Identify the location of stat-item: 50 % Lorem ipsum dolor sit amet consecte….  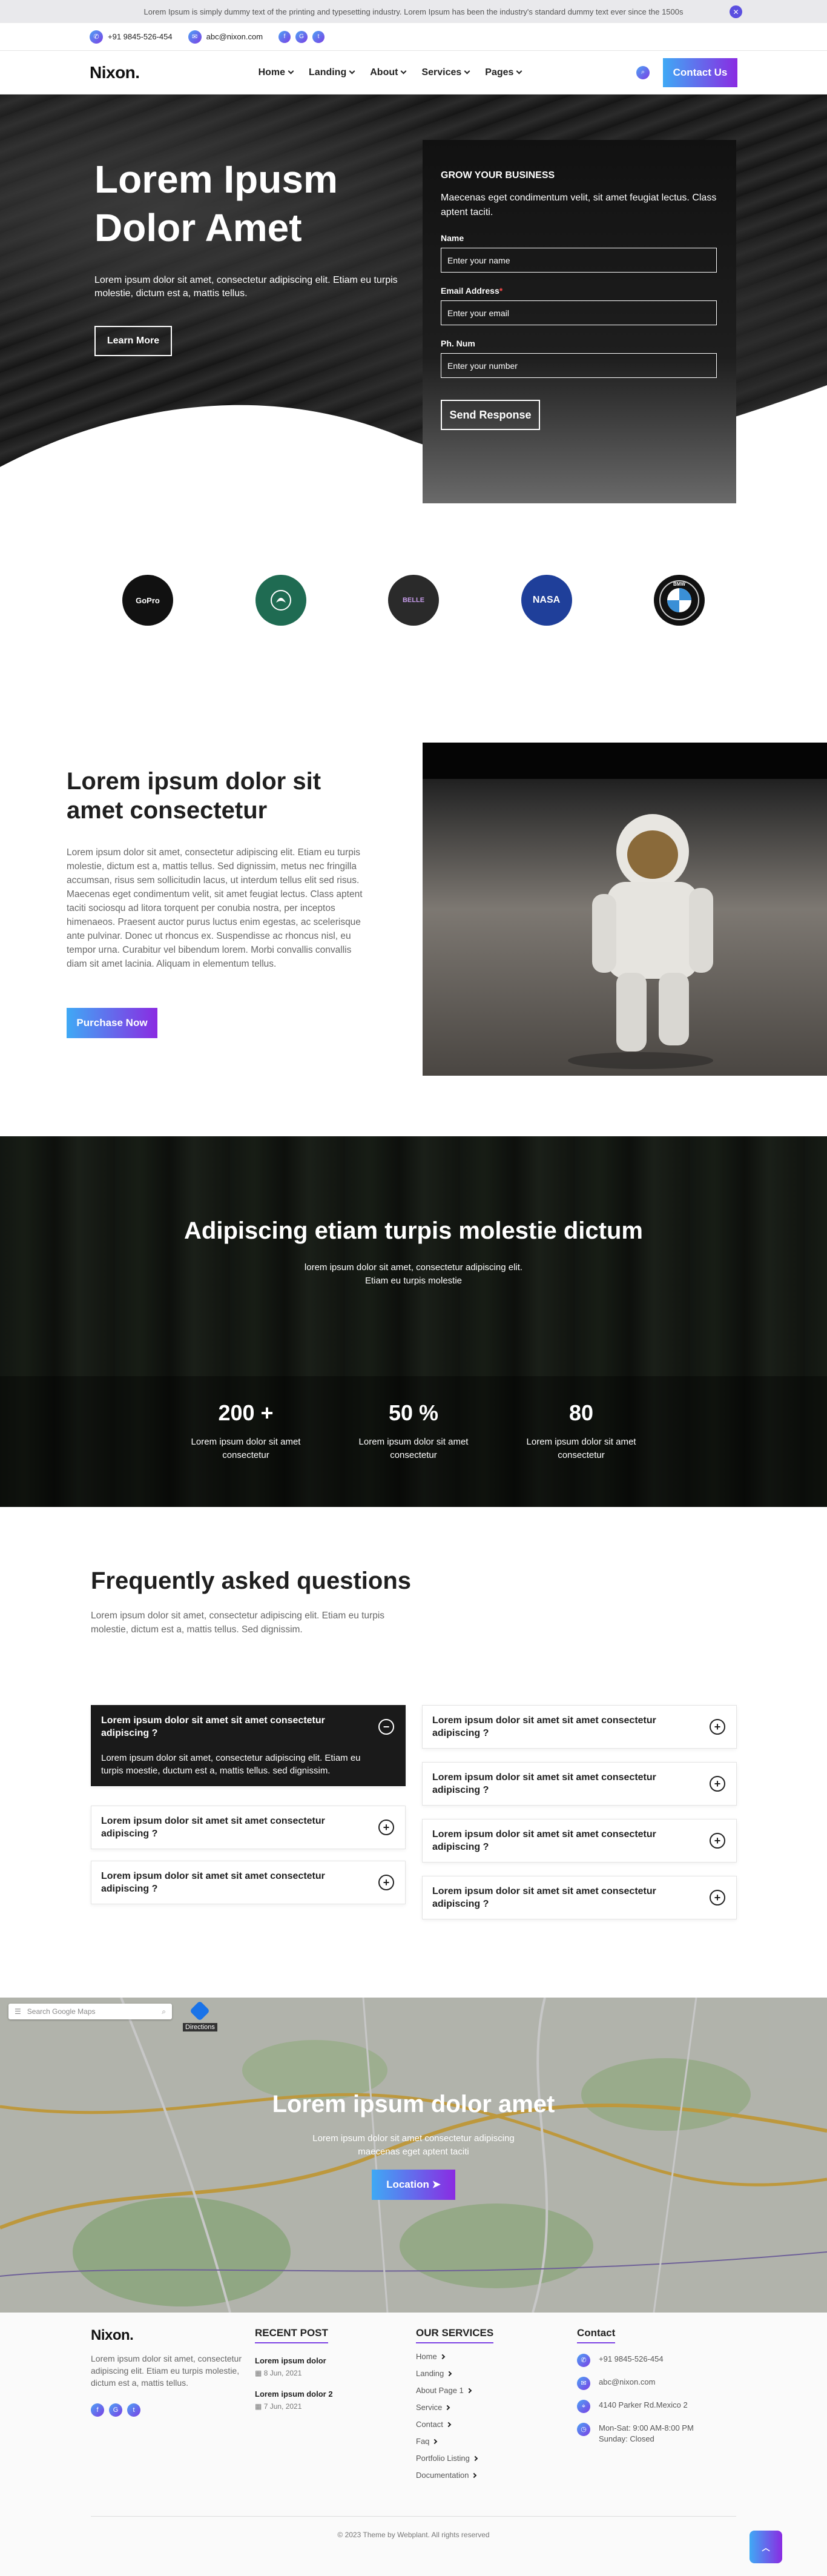
(413, 1431).